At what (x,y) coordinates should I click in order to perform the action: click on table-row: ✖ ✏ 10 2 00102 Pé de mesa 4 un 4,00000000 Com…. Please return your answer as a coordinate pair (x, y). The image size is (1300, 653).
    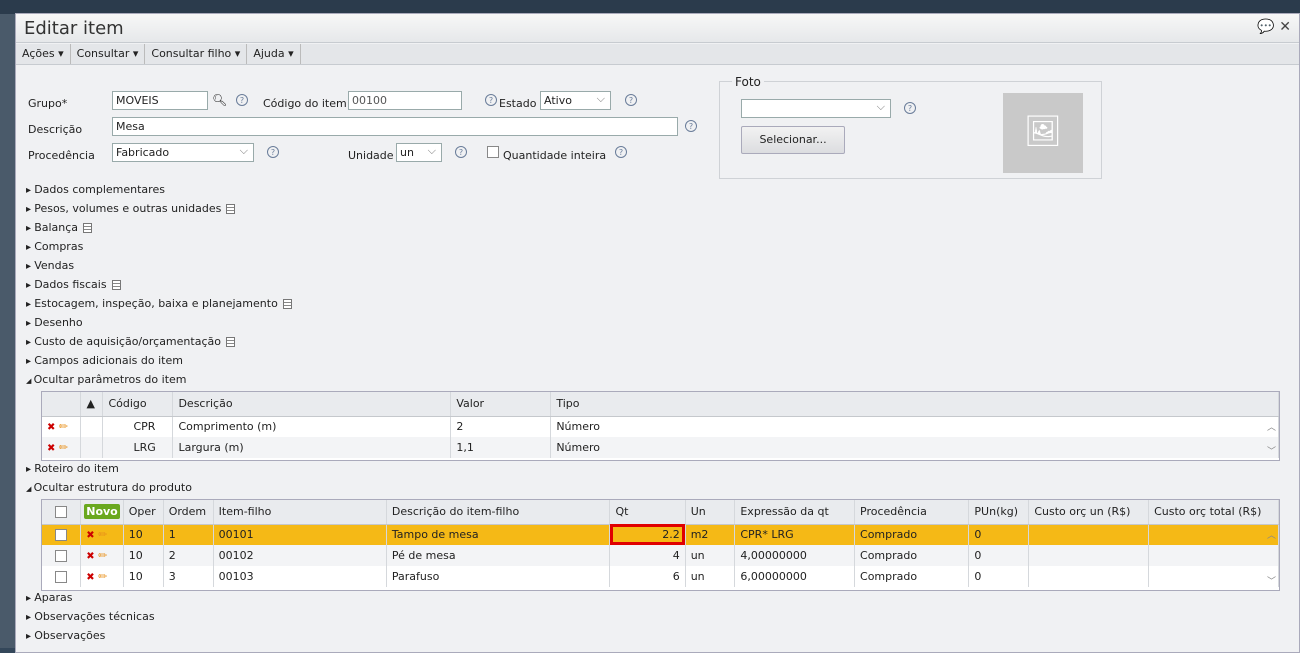
    Looking at the image, I should click on (660, 555).